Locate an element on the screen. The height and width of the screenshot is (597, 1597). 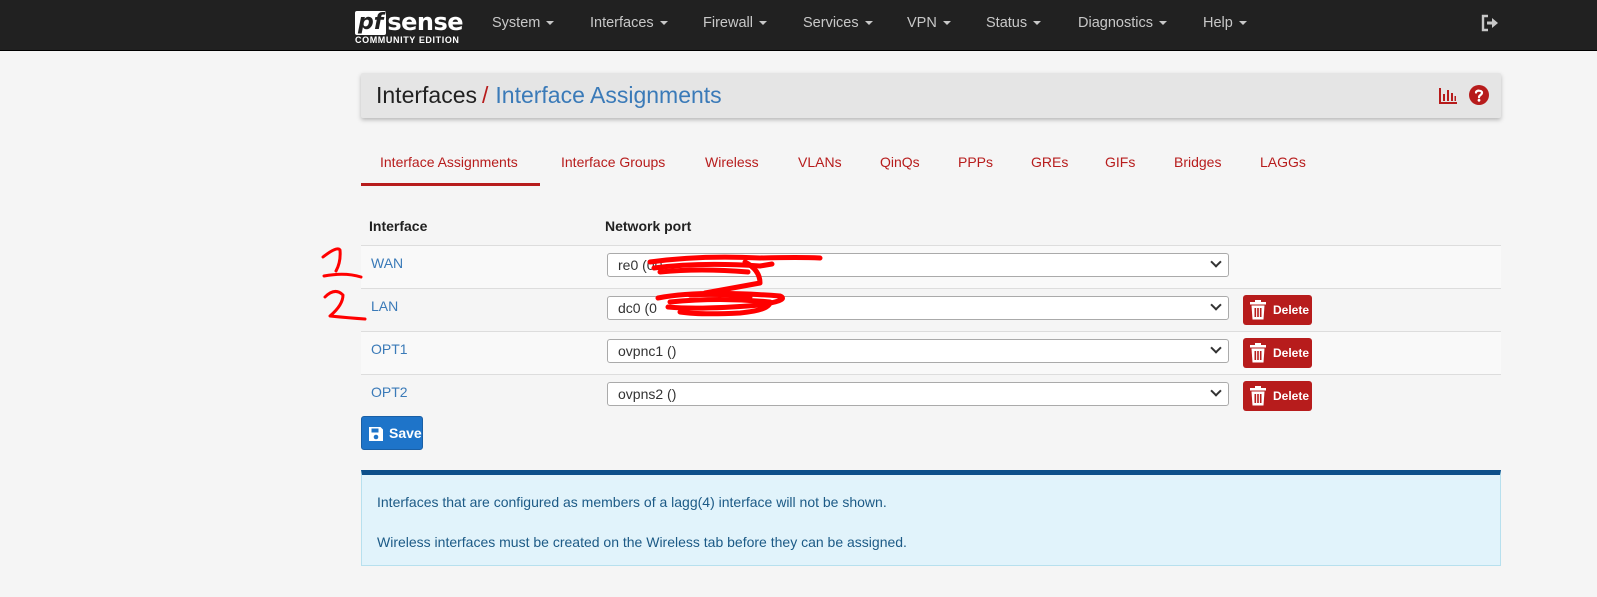
tab-label: GIFs is located at coordinates (1120, 162).